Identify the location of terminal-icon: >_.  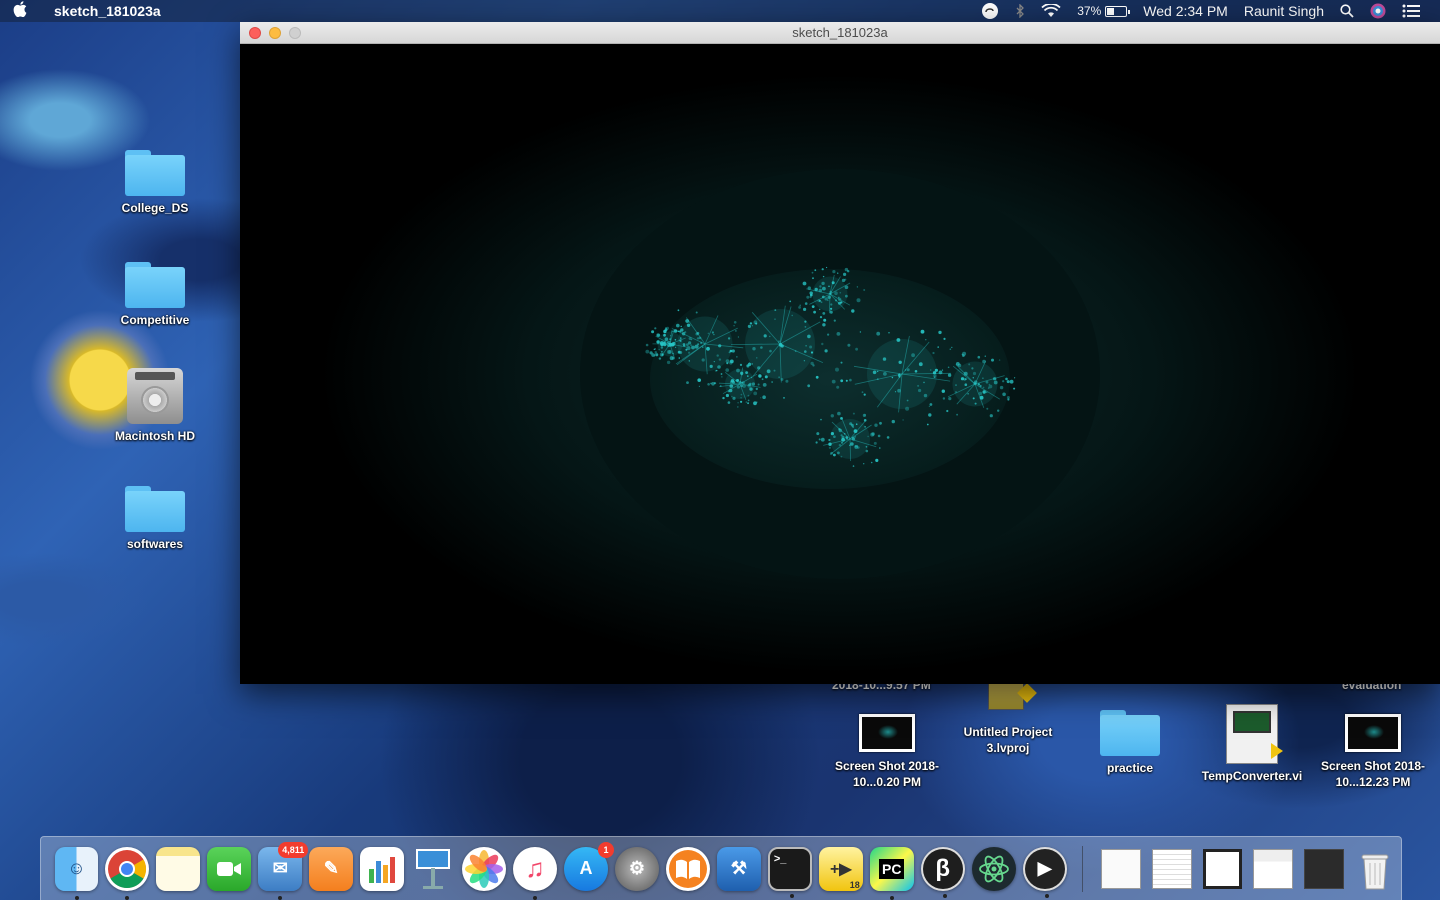
(789, 872).